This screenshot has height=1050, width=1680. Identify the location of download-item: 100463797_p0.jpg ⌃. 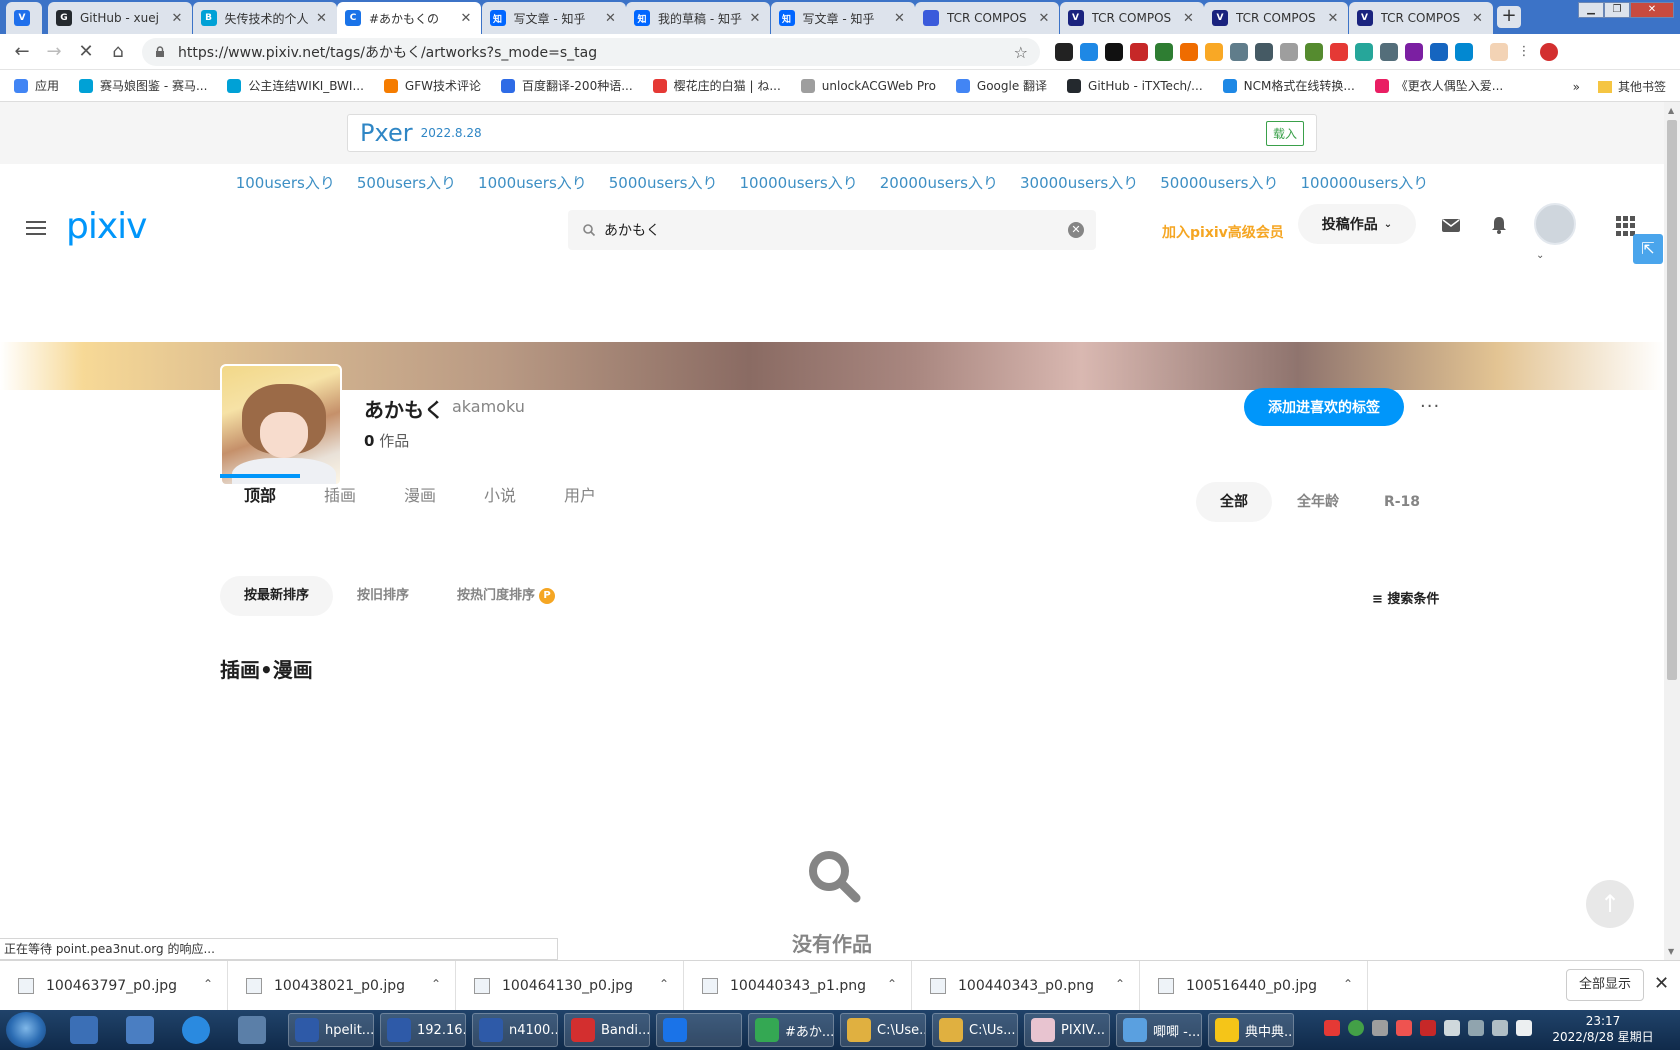
(114, 986).